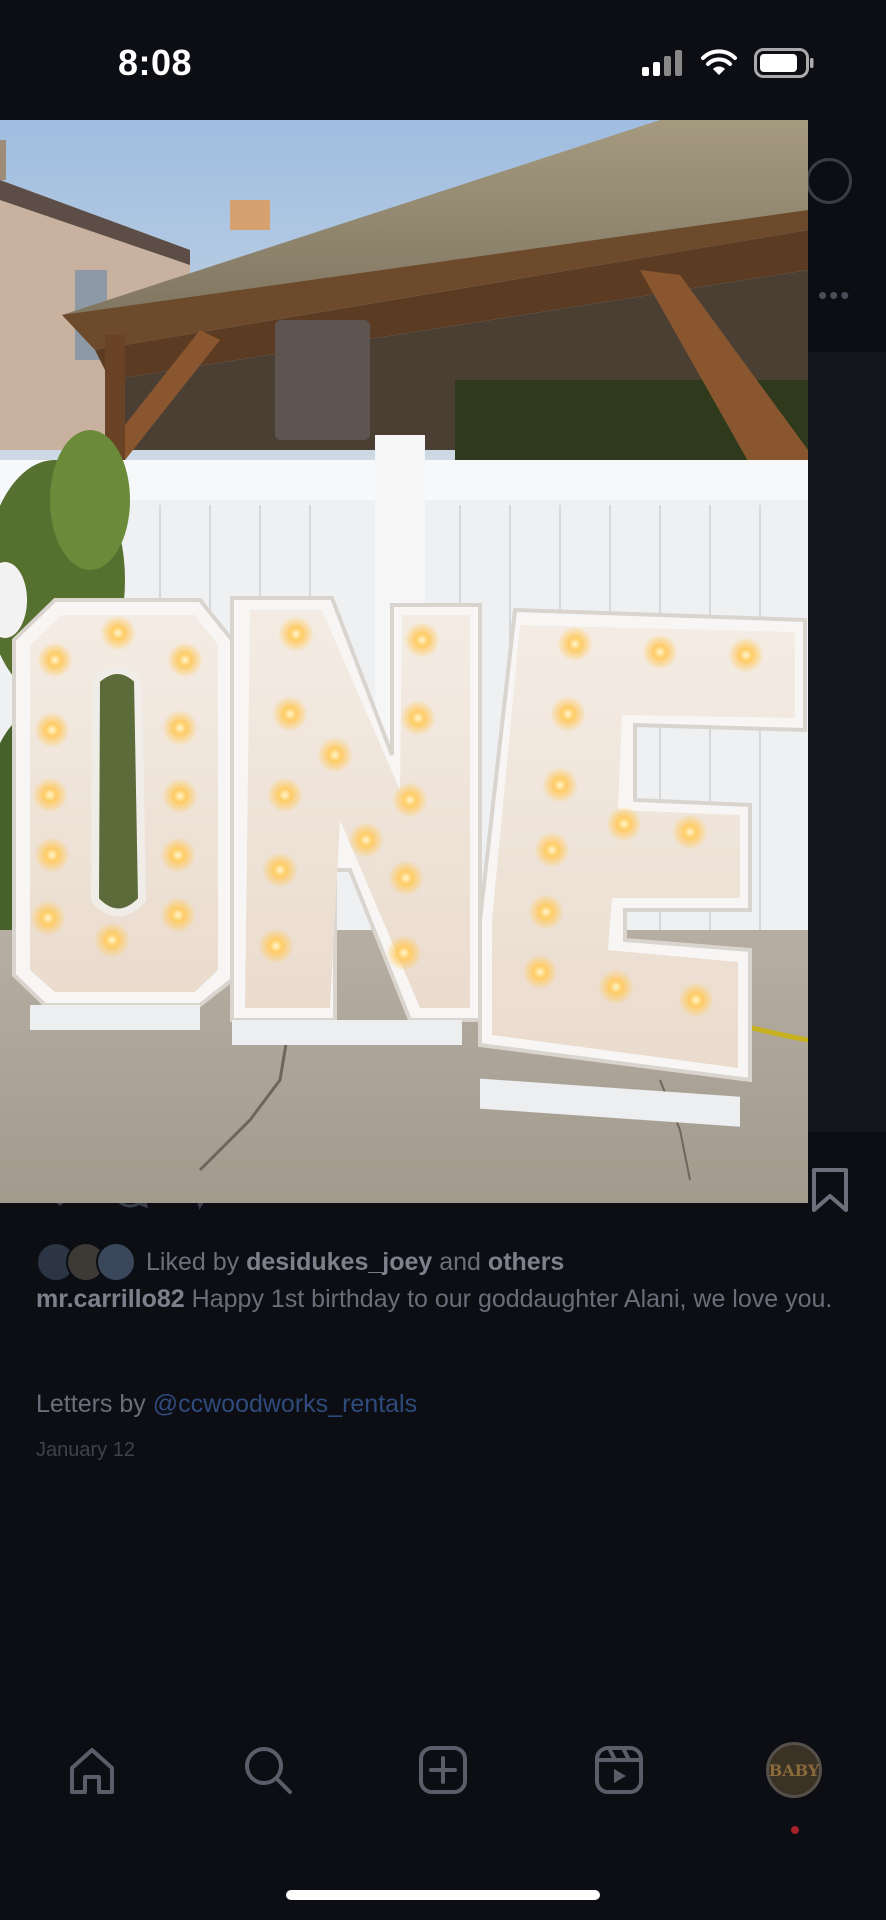  Describe the element at coordinates (443, 60) in the screenshot. I see `status-bar: 8:08` at that location.